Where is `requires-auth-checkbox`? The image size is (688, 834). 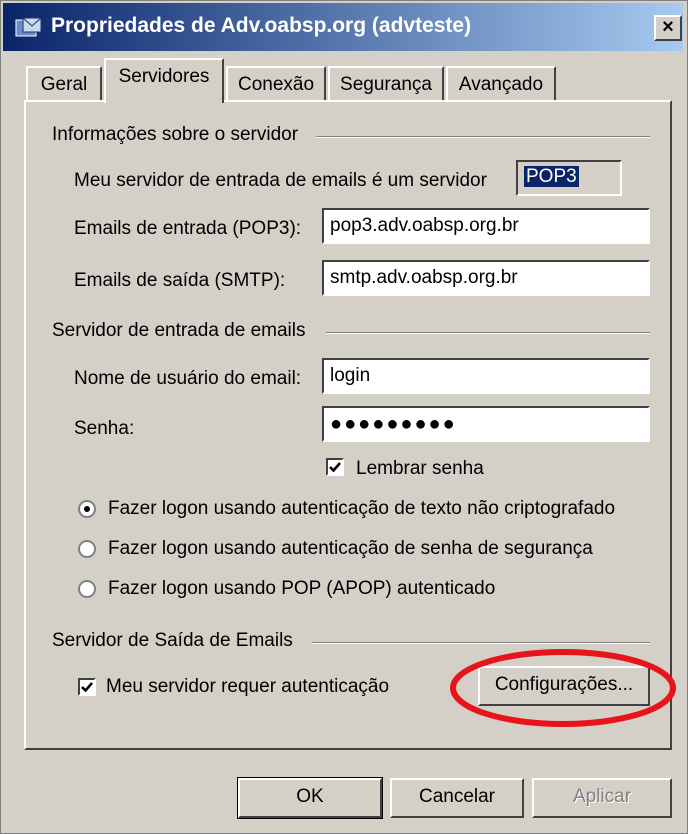
requires-auth-checkbox is located at coordinates (87, 687).